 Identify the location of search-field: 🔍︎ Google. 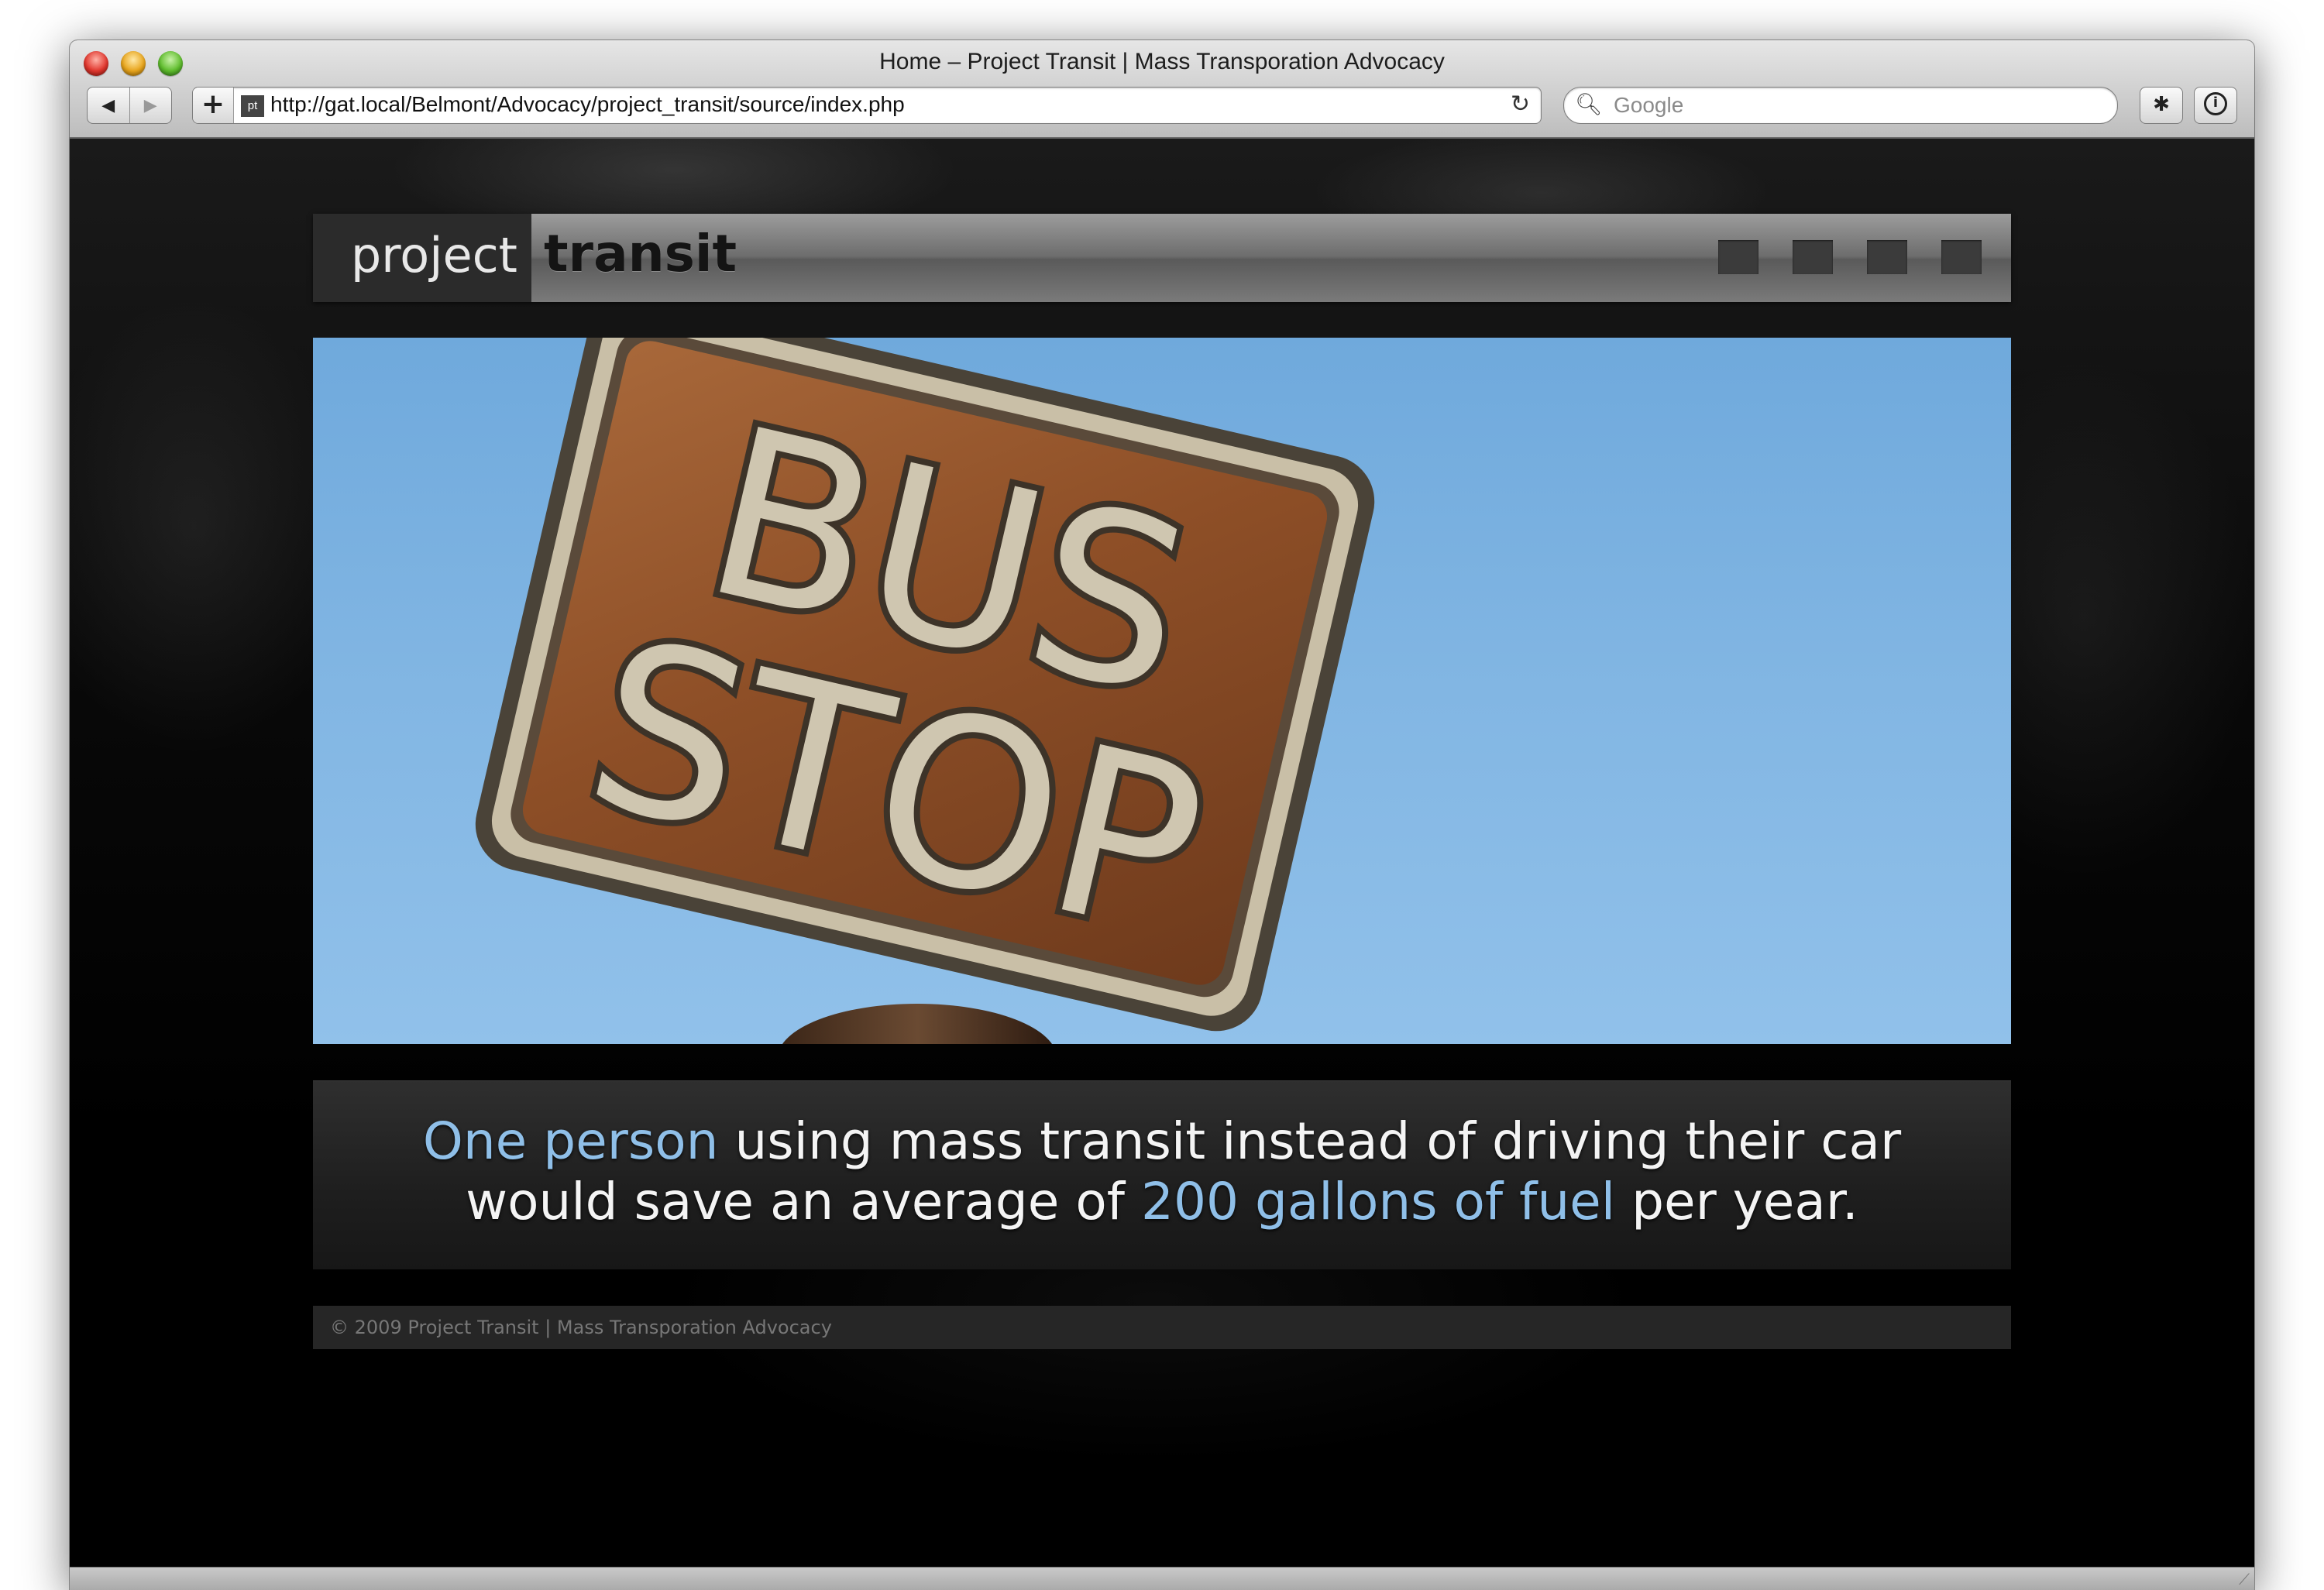
(1840, 105).